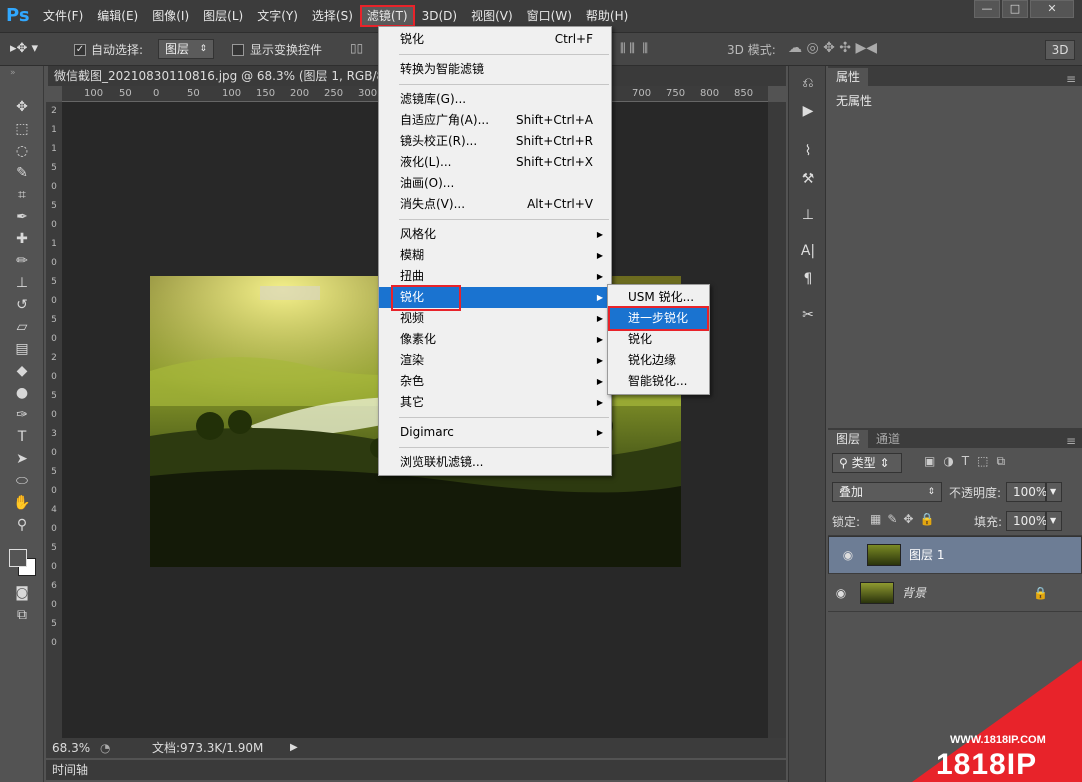  Describe the element at coordinates (955, 593) in the screenshot. I see `layer-row: ◉ 背景 🔒` at that location.